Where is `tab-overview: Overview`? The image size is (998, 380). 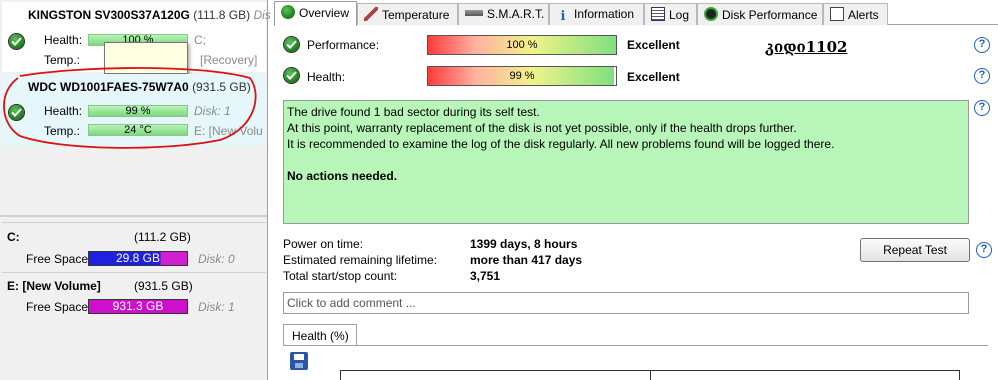 tab-overview: Overview is located at coordinates (315, 13).